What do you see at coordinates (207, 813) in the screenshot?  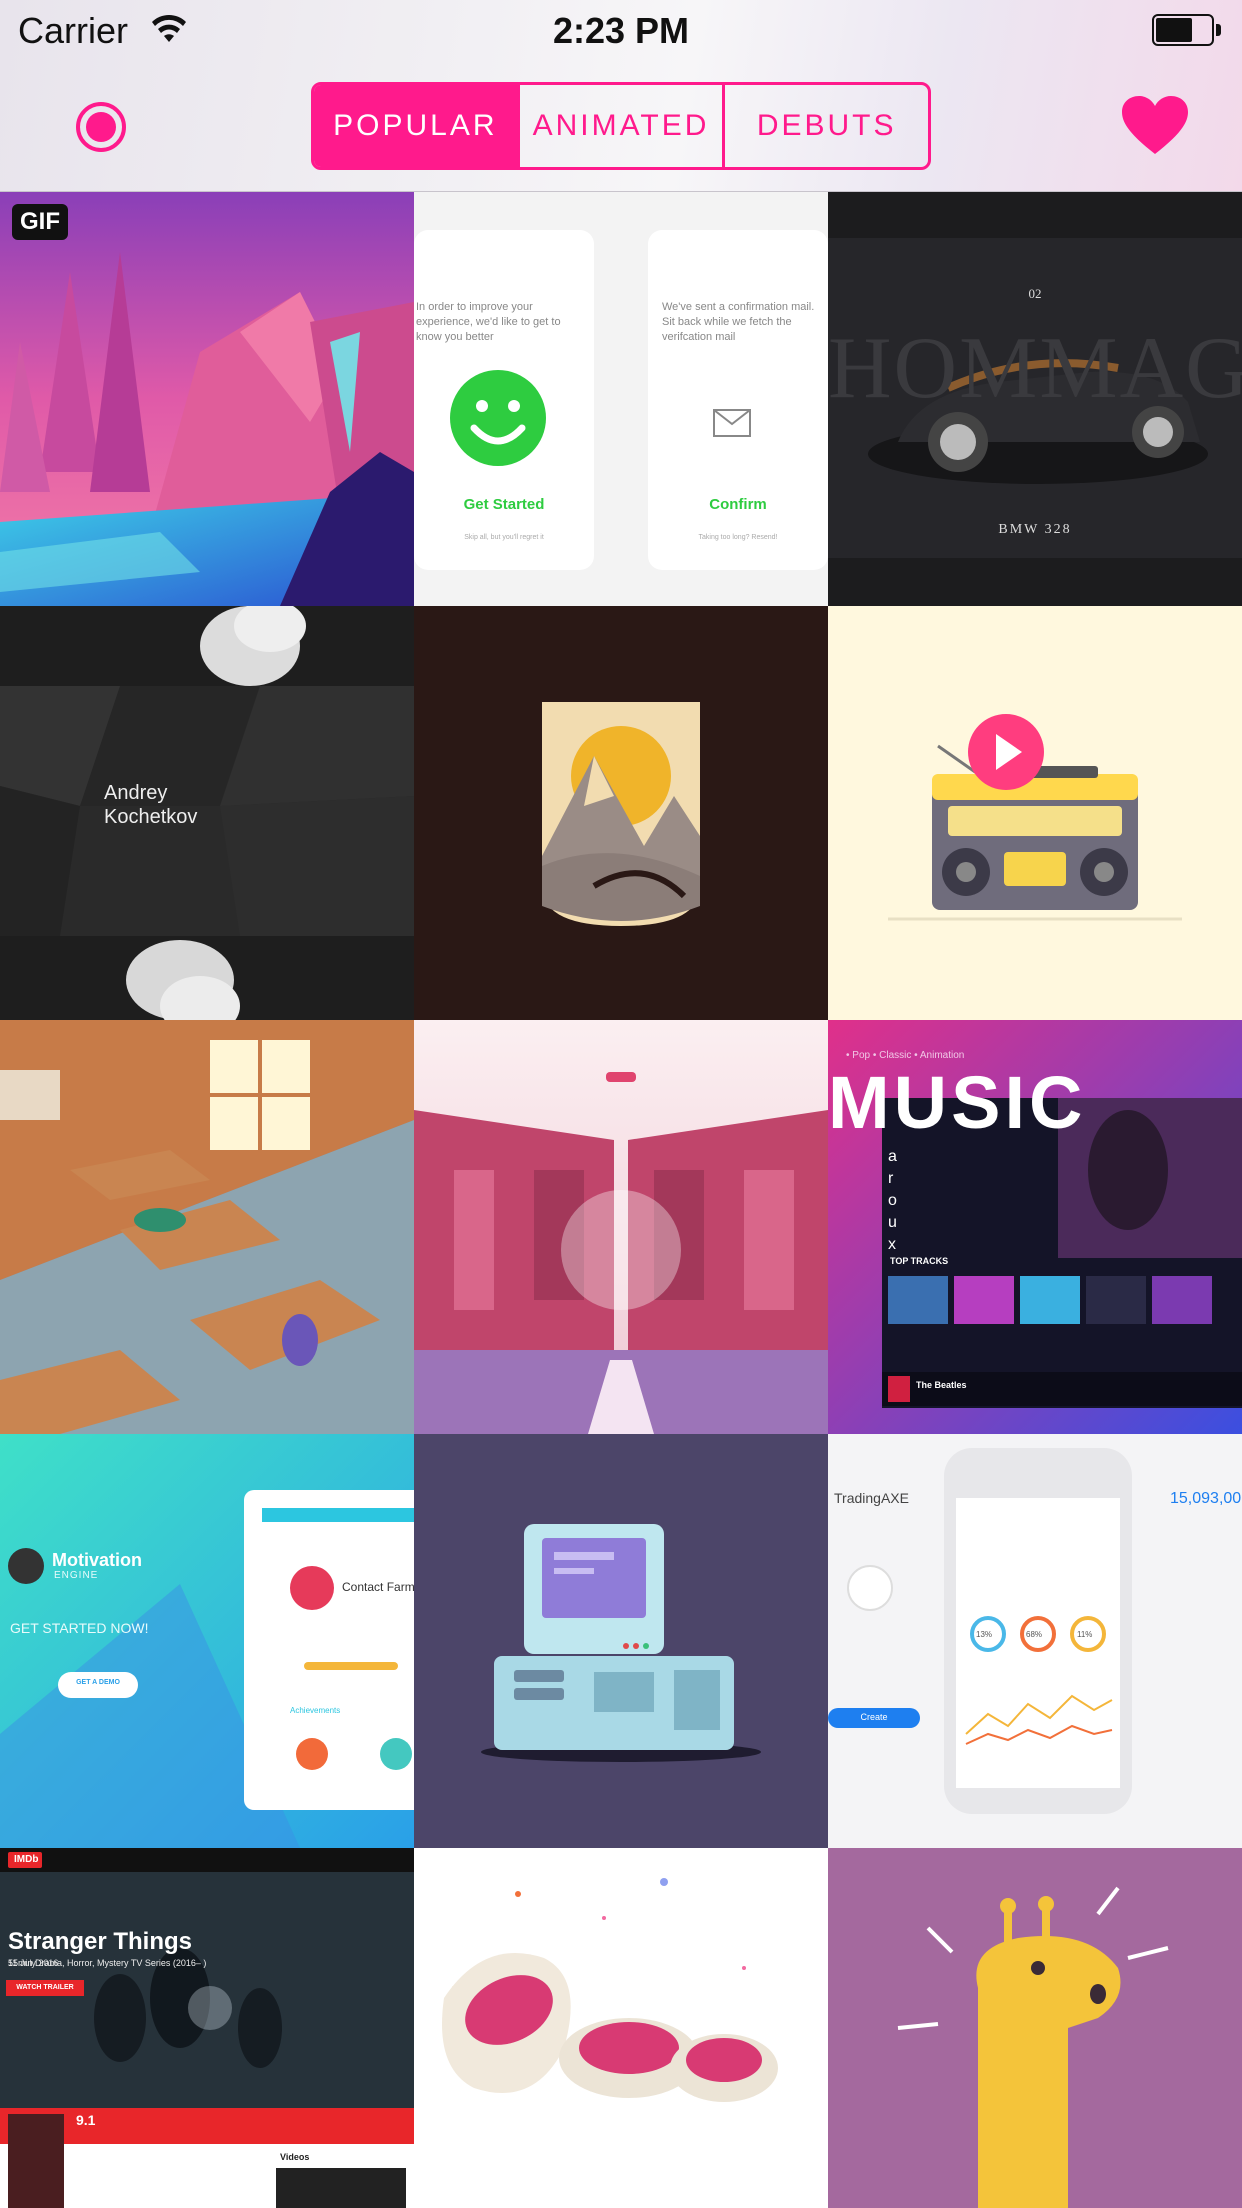 I see `shot-portfolio: Andrey Kochetkov` at bounding box center [207, 813].